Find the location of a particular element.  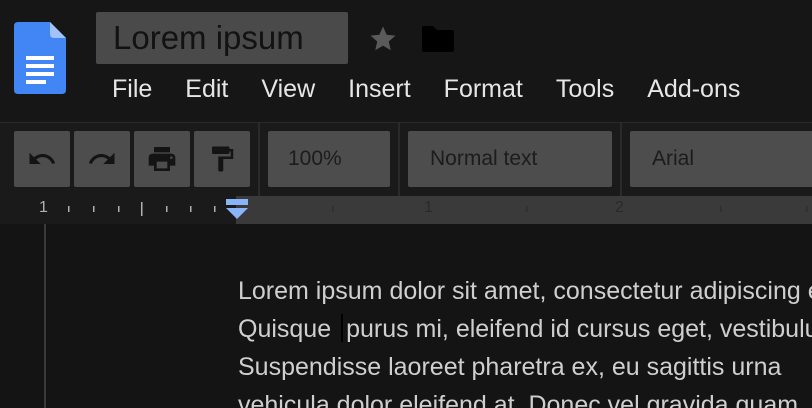

paint-format-button is located at coordinates (222, 159).